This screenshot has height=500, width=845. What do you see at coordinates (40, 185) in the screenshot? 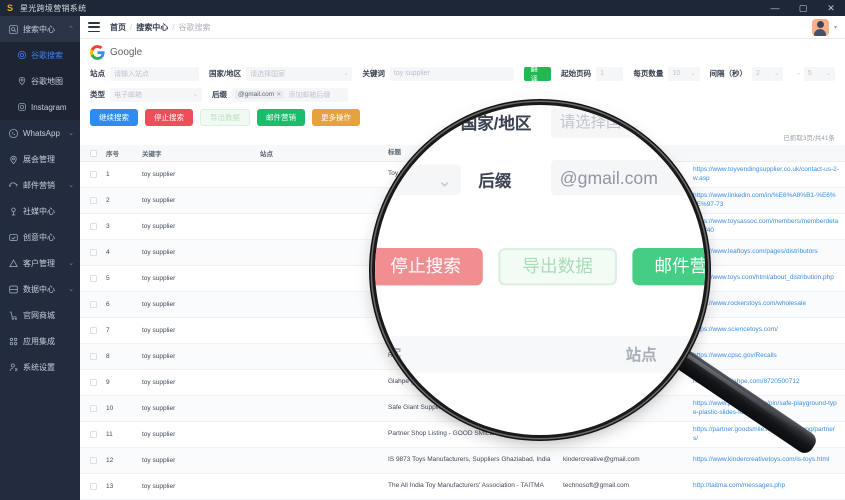
I see `sidebar-item-mail-marketing: 邮件营销 ⌄` at bounding box center [40, 185].